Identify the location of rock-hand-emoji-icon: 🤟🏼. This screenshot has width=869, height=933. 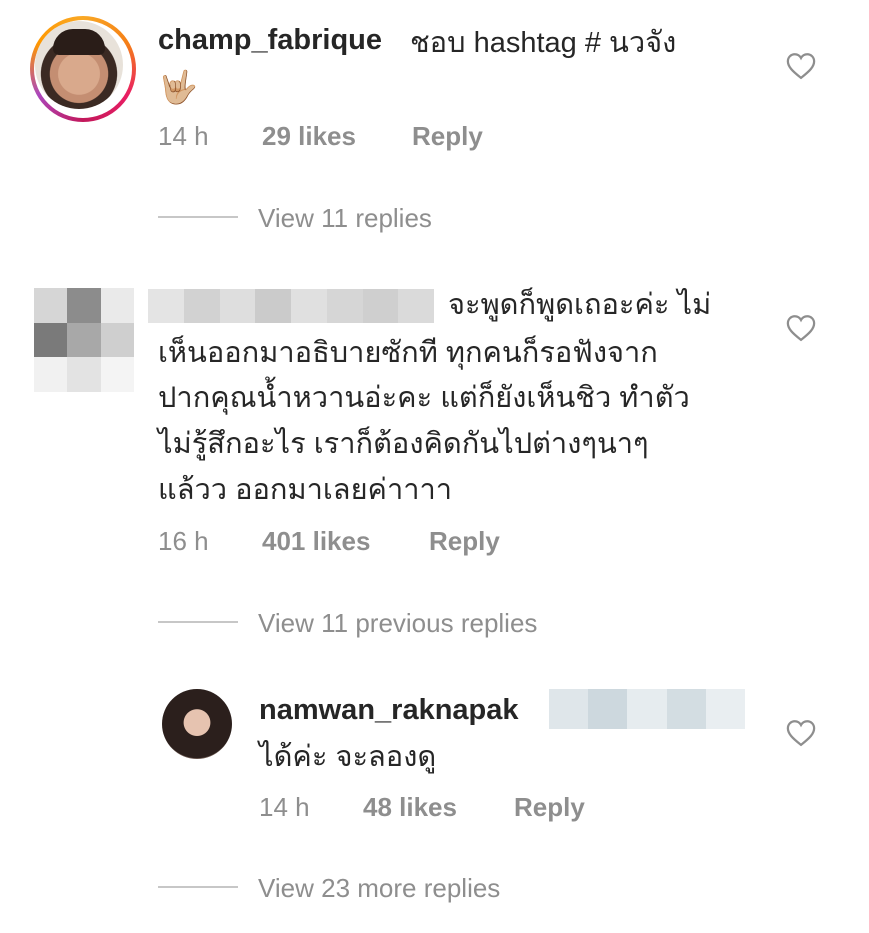
(178, 87).